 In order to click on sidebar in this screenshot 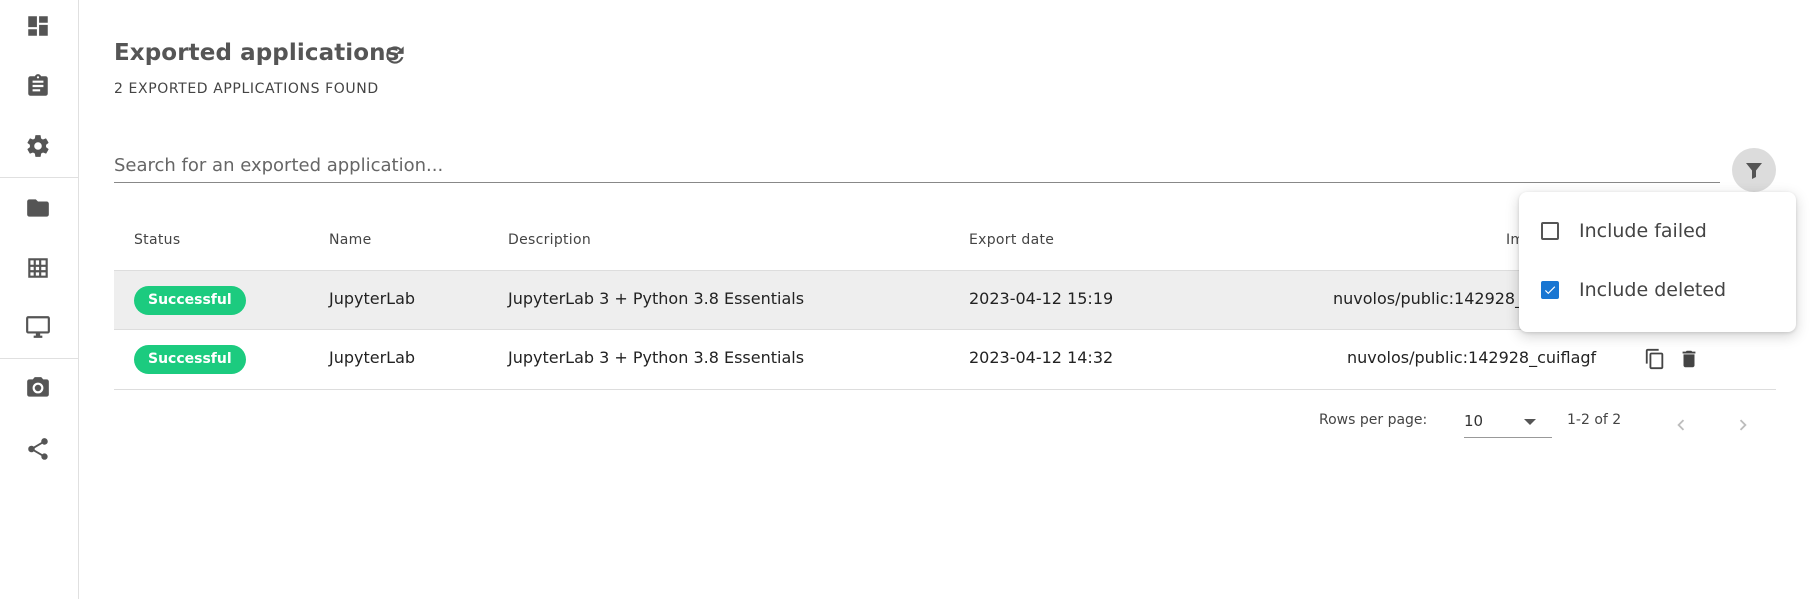, I will do `click(39, 299)`.